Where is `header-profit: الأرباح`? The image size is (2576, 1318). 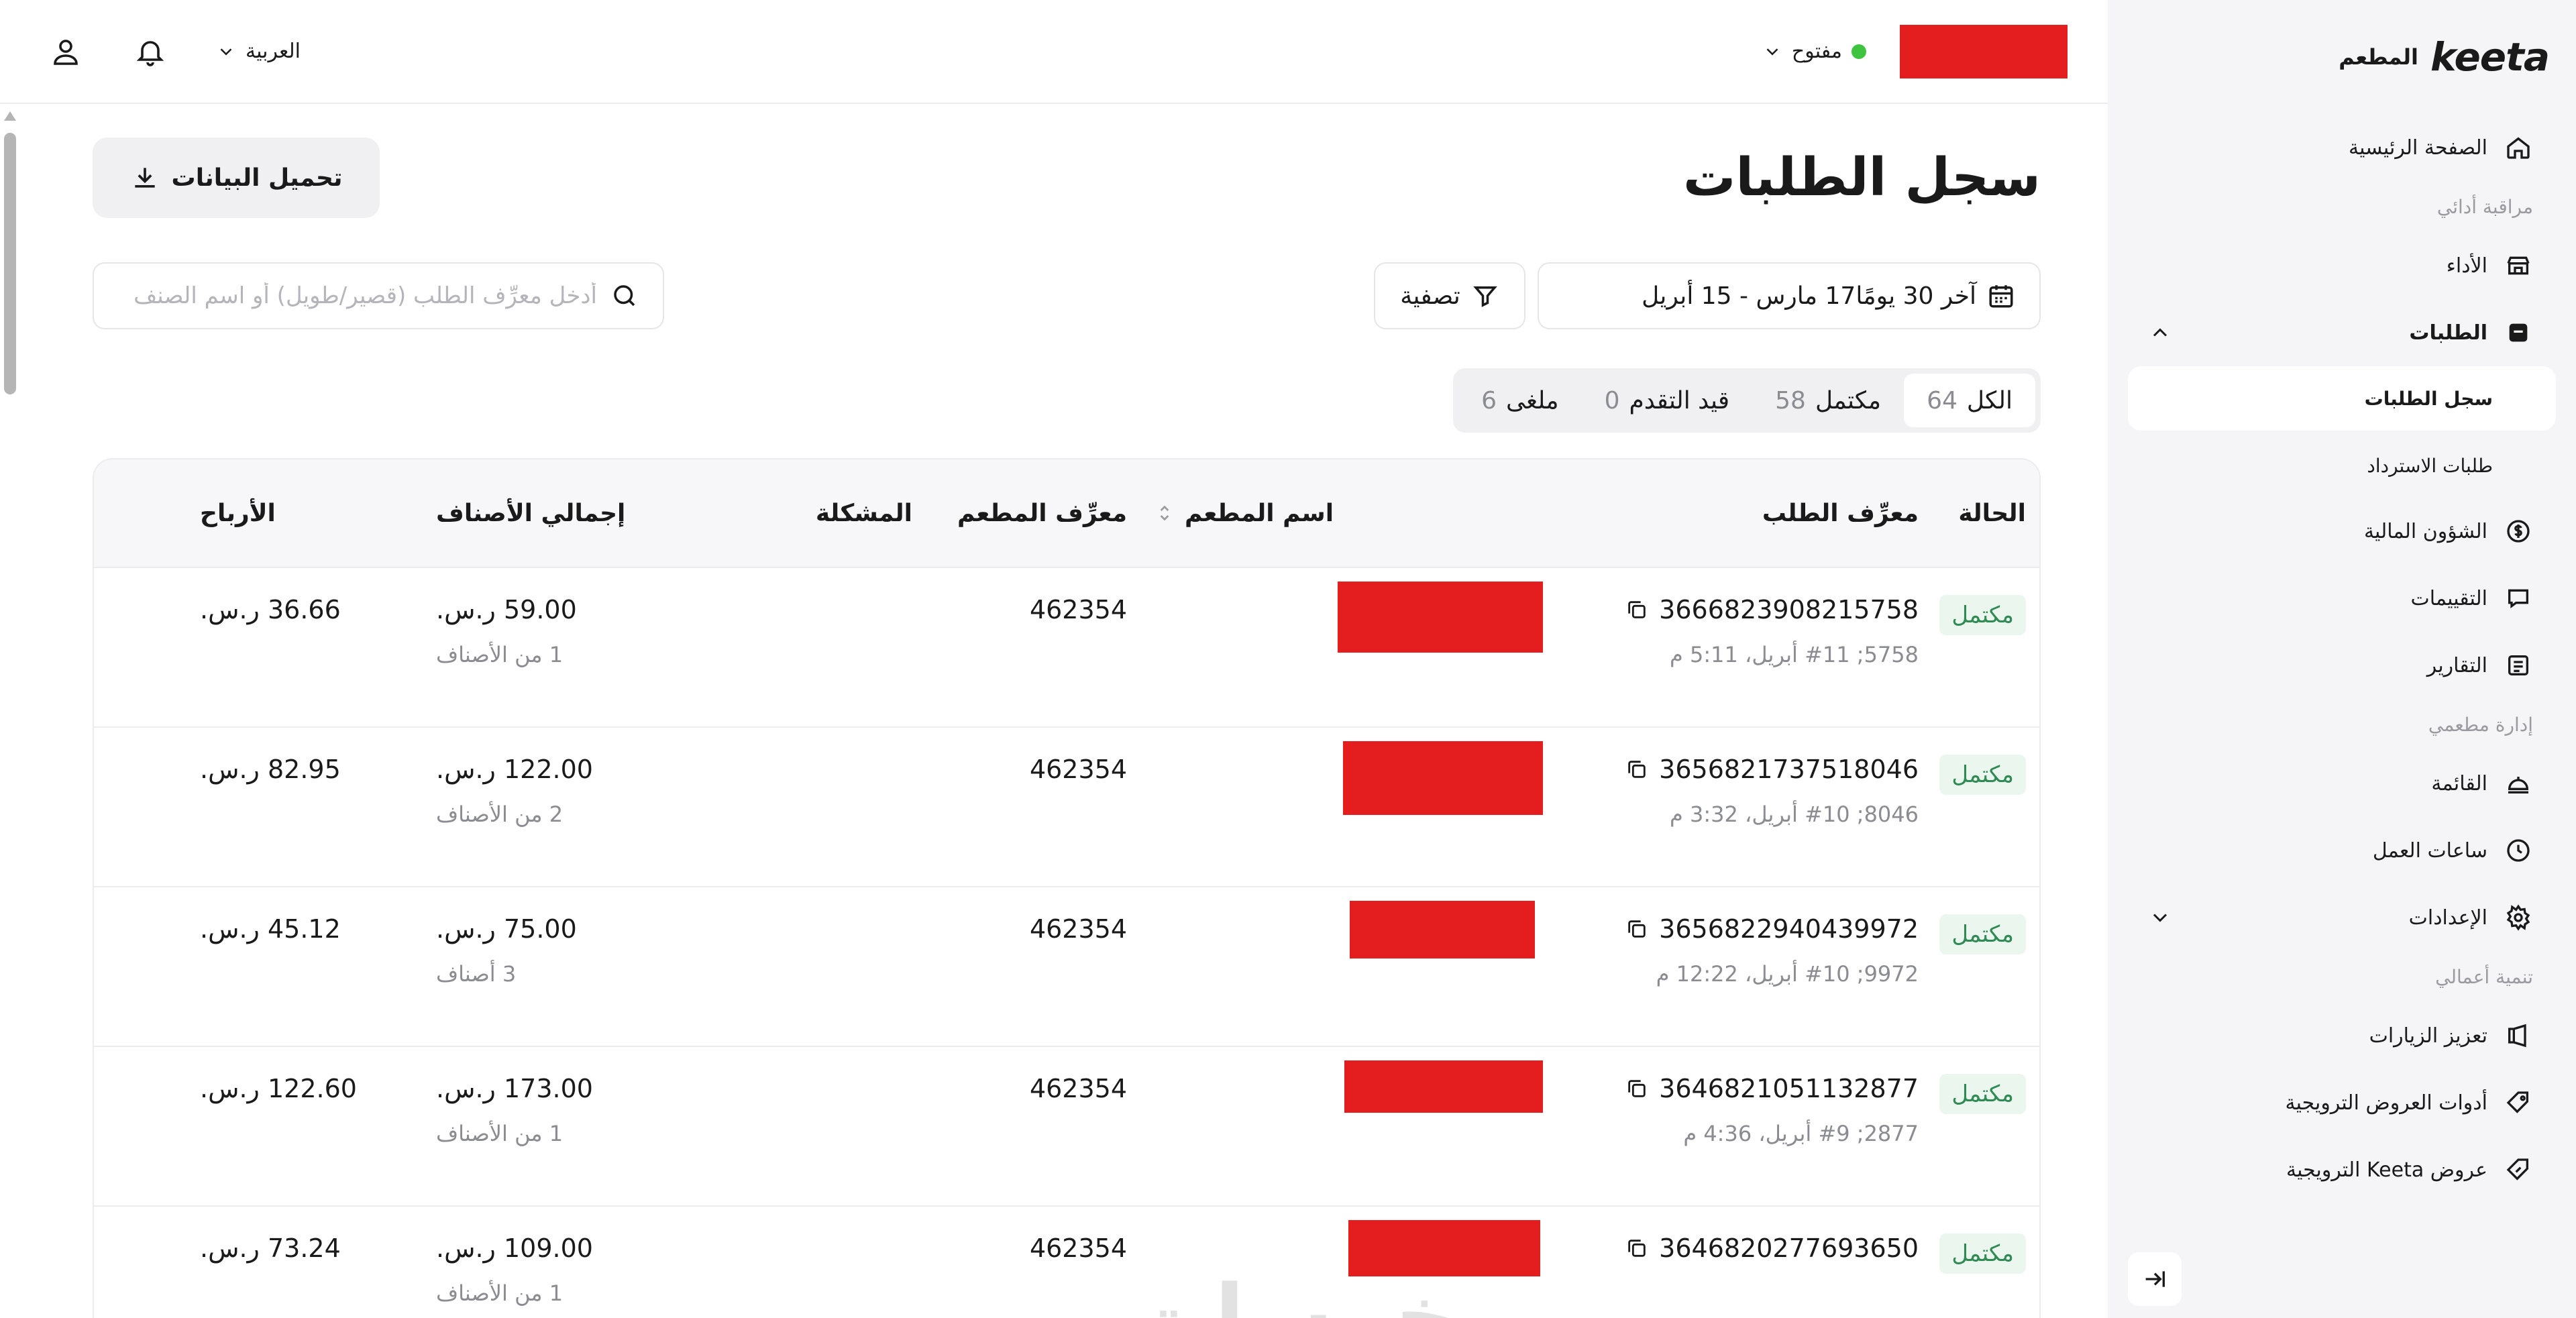 header-profit: الأرباح is located at coordinates (238, 513).